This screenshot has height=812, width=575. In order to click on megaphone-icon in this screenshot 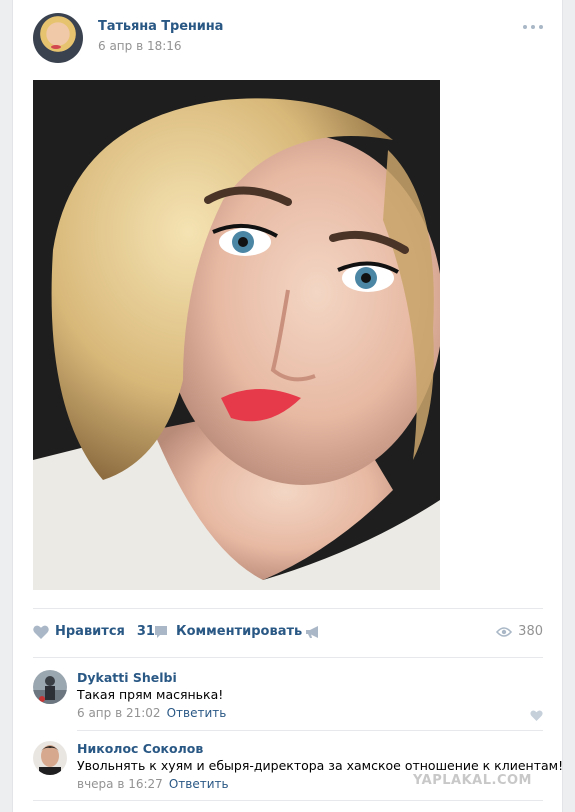, I will do `click(312, 632)`.